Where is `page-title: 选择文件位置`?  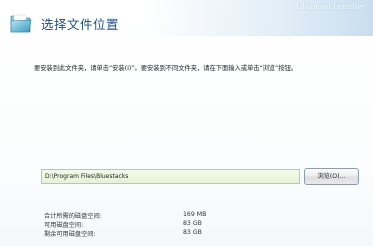
page-title: 选择文件位置 is located at coordinates (80, 24).